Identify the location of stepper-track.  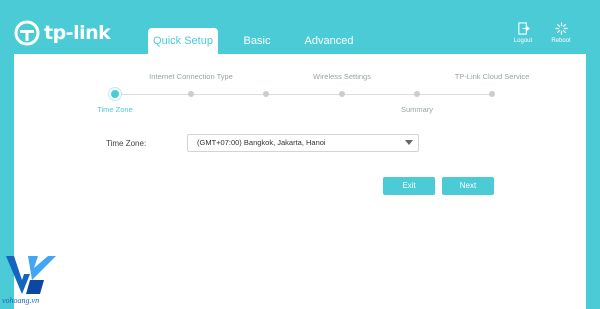
(303, 94).